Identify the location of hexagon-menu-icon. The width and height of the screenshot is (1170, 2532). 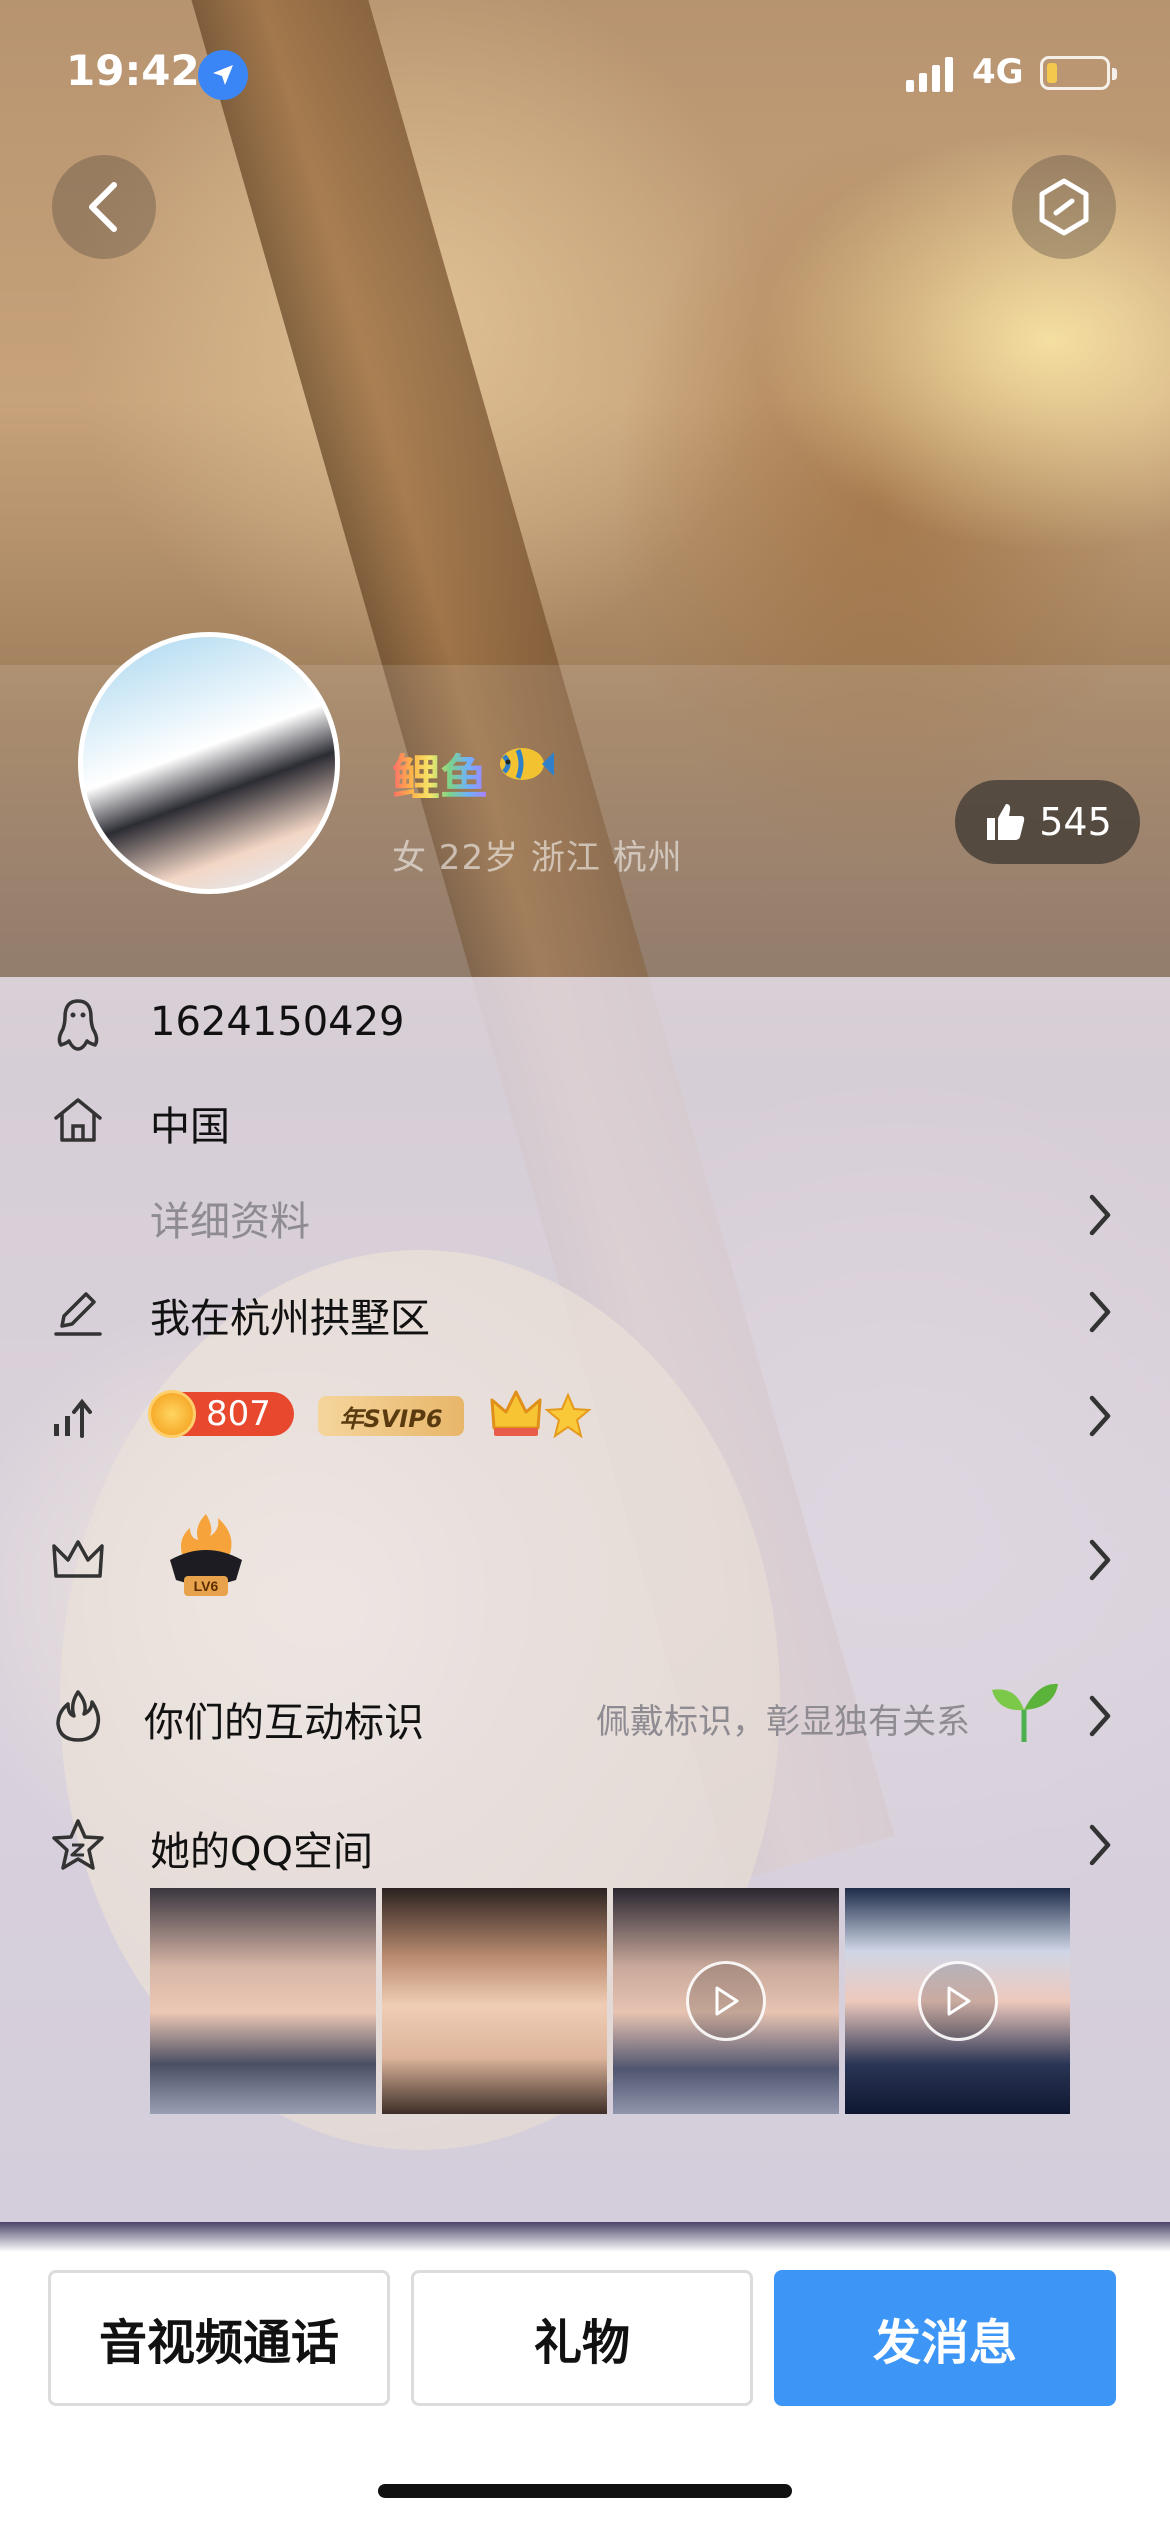
(1064, 207).